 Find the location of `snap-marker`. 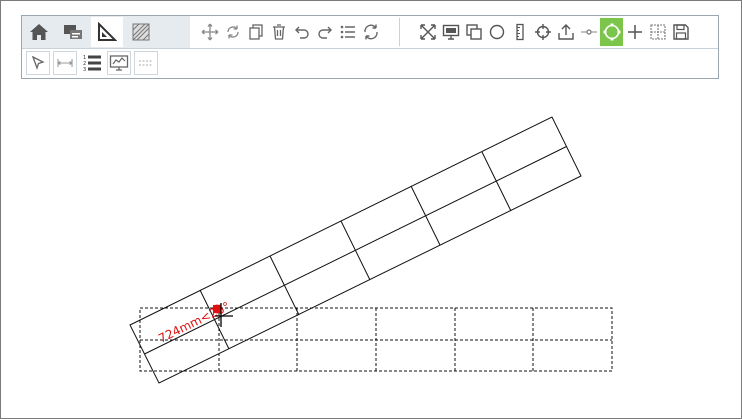

snap-marker is located at coordinates (217, 309).